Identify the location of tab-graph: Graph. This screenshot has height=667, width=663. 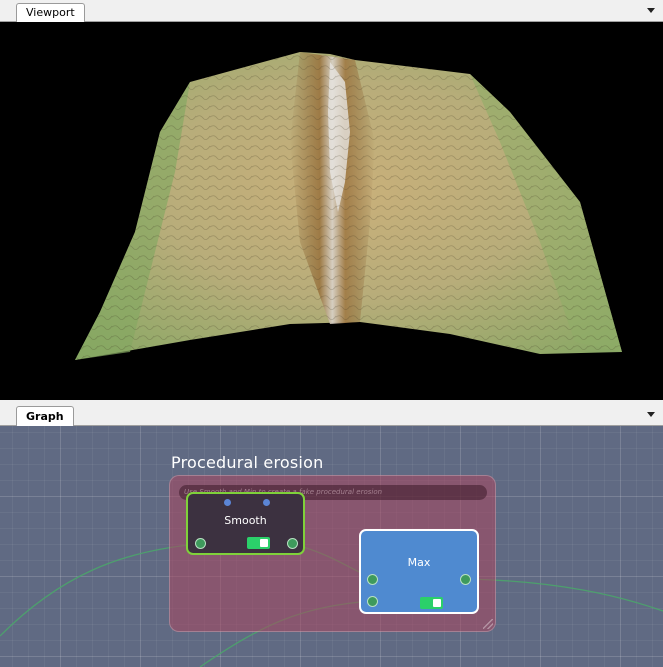
(45, 416).